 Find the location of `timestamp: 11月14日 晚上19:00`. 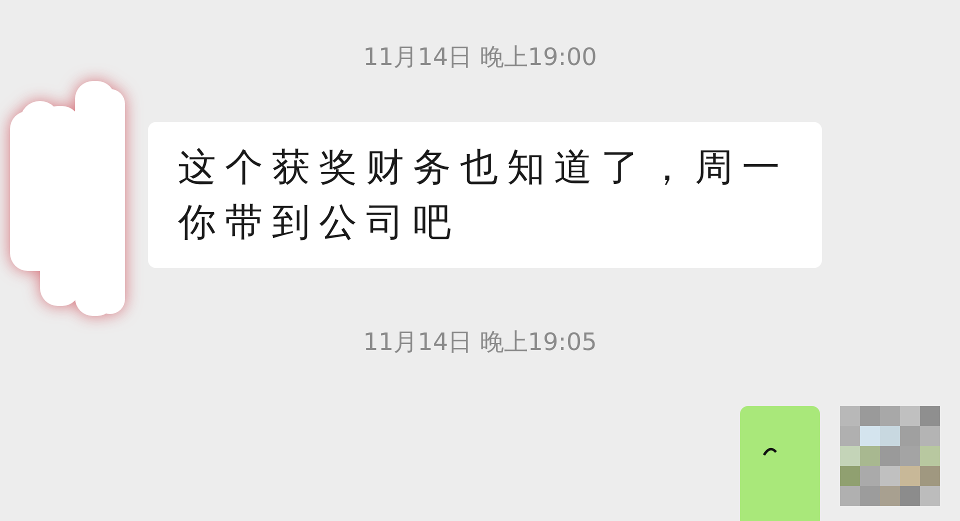

timestamp: 11月14日 晚上19:00 is located at coordinates (480, 57).